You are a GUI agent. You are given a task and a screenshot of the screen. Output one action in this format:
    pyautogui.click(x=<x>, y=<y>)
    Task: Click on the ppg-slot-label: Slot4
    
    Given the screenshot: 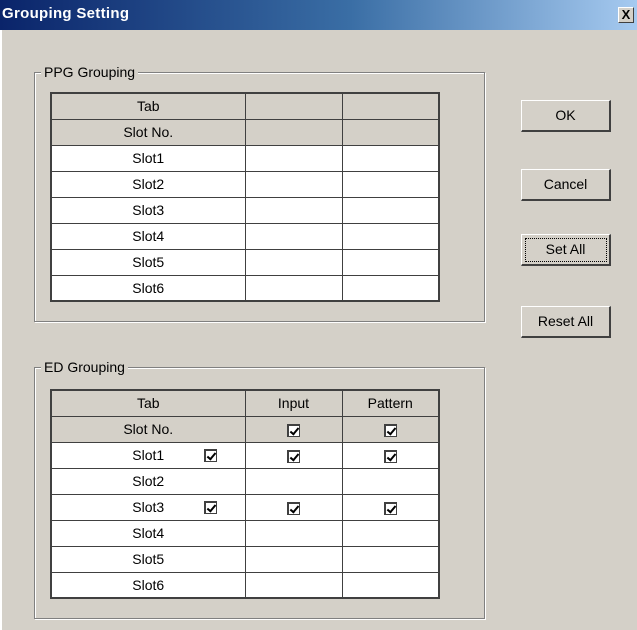 What is the action you would take?
    pyautogui.click(x=148, y=236)
    